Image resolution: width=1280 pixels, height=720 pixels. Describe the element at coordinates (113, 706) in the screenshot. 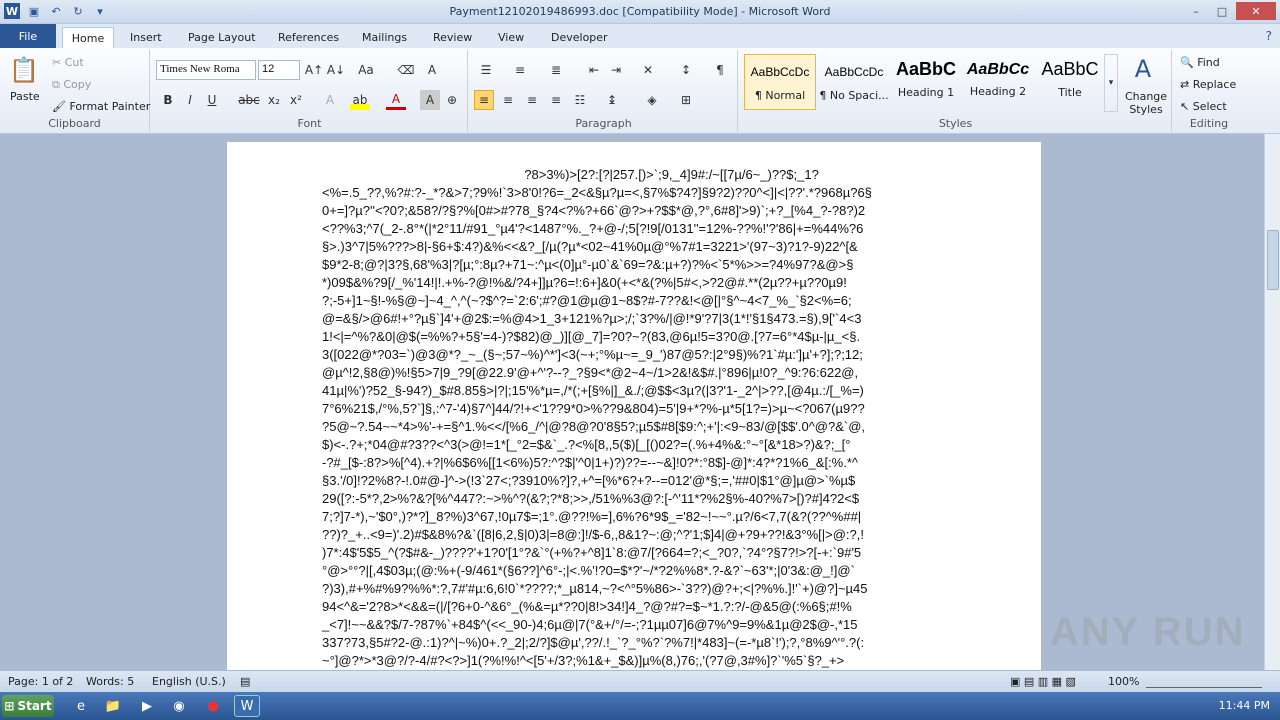

I see `explorer-icon: 📁` at that location.